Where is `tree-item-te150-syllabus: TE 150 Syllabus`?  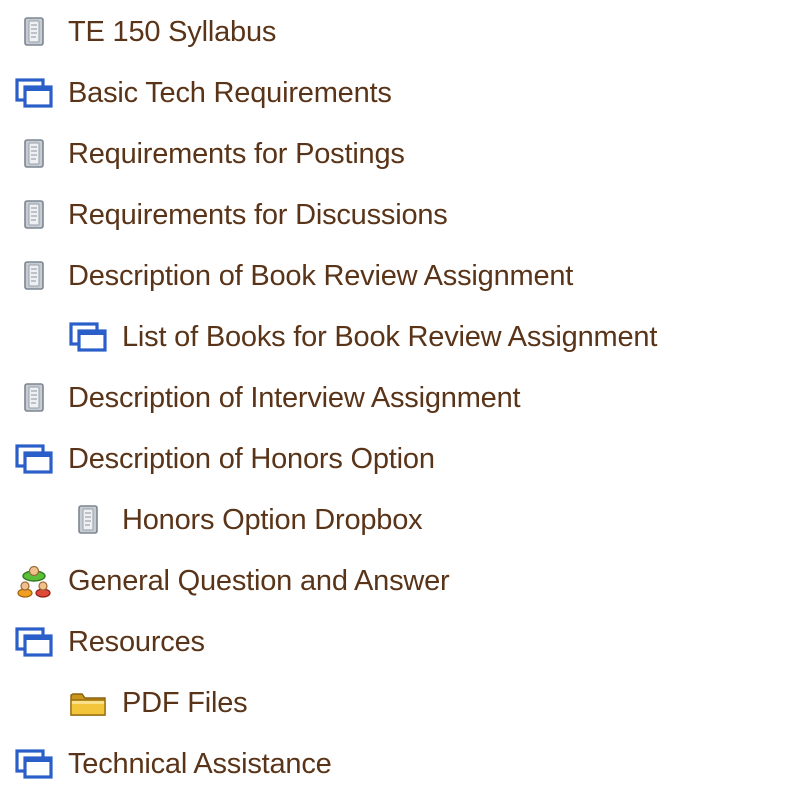
tree-item-te150-syllabus: TE 150 Syllabus is located at coordinates (145, 32).